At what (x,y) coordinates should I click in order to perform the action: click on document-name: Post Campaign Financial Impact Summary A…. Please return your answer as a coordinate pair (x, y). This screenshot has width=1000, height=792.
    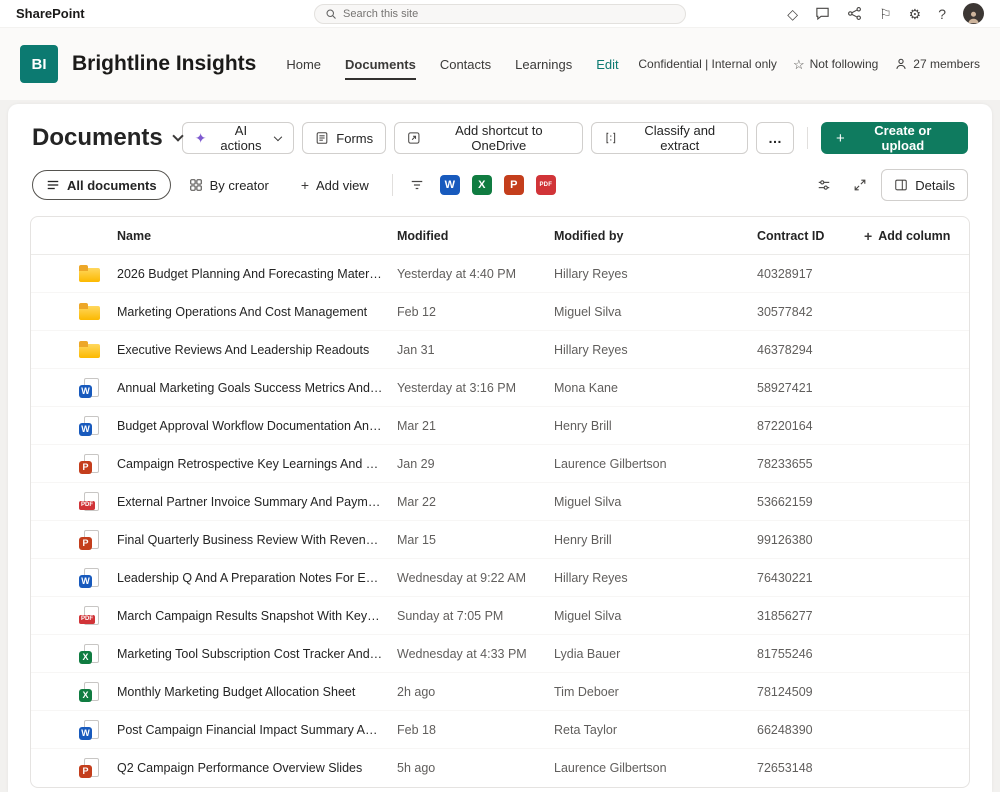
    Looking at the image, I should click on (257, 730).